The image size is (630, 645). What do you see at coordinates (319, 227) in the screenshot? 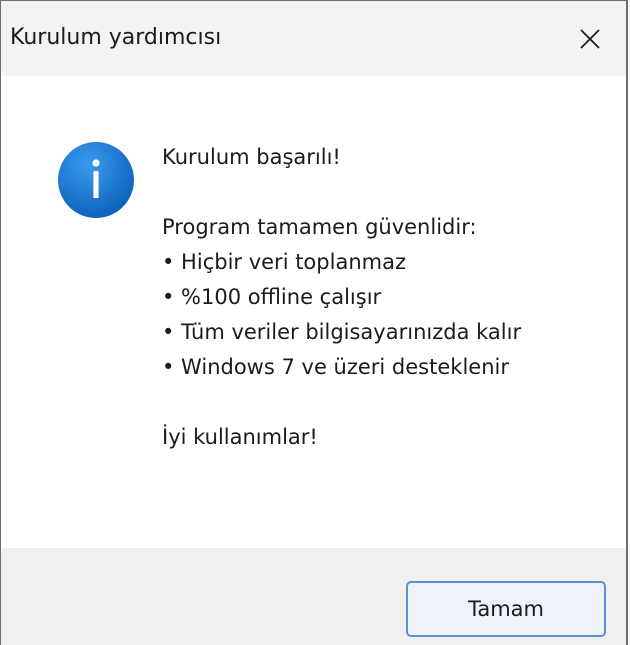
I see `security-heading: Program tamamen güvenlidir:` at bounding box center [319, 227].